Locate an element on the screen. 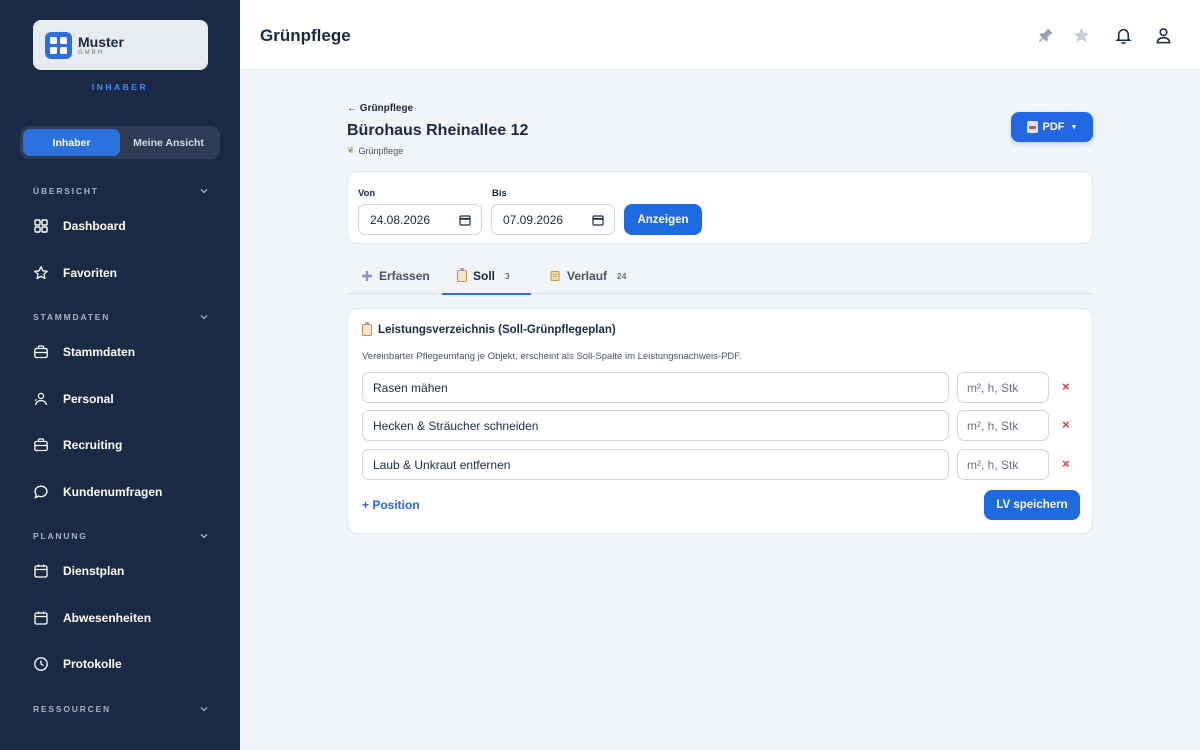  sidebar-item-label: Protokolle is located at coordinates (92, 664).